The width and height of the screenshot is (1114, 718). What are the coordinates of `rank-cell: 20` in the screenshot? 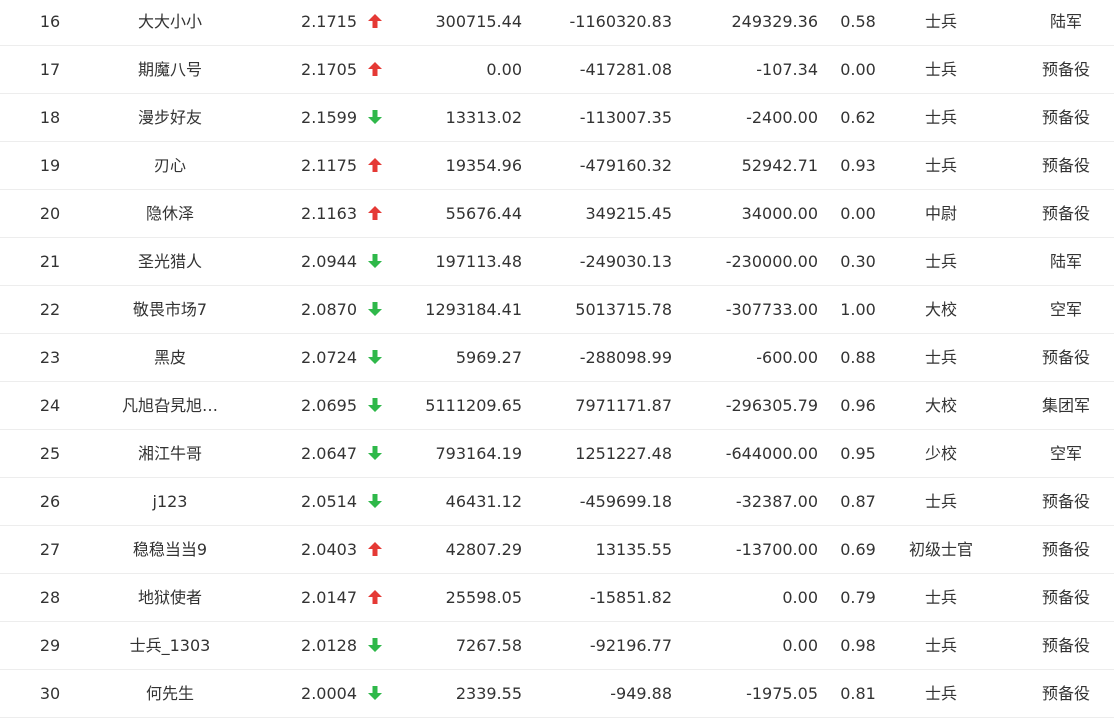 It's located at (50, 213).